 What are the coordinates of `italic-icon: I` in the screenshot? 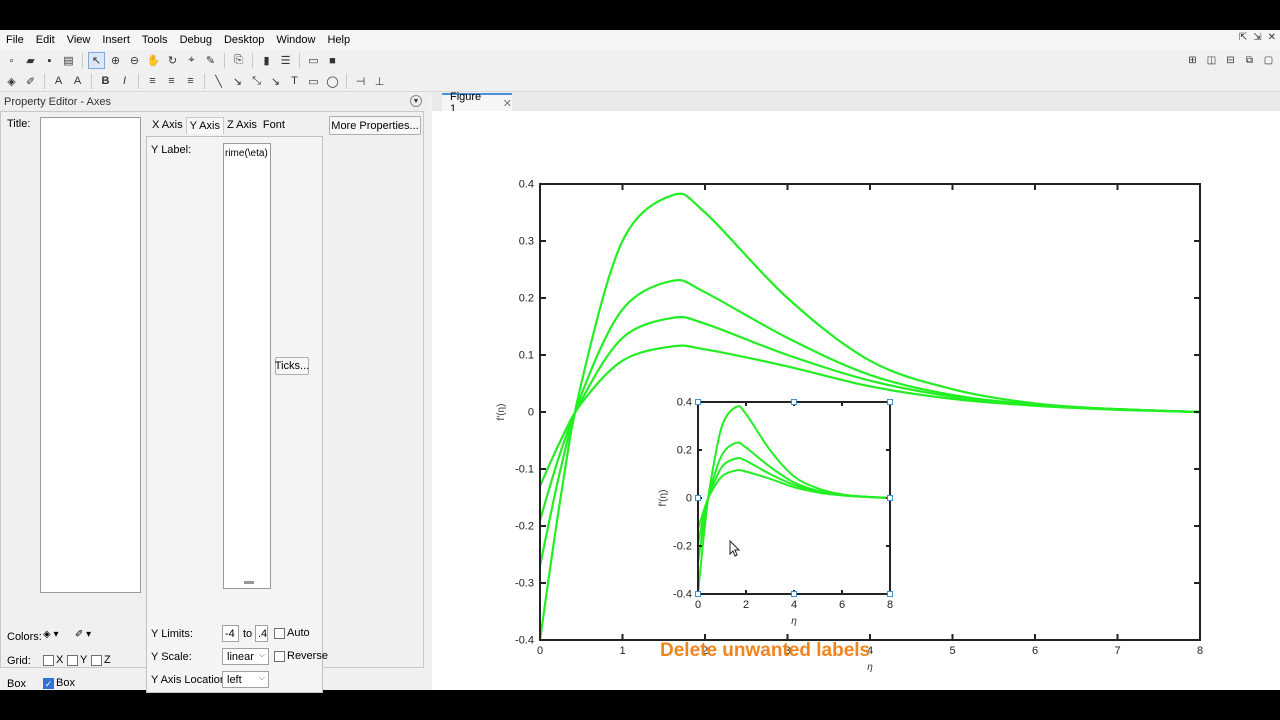 It's located at (124, 81).